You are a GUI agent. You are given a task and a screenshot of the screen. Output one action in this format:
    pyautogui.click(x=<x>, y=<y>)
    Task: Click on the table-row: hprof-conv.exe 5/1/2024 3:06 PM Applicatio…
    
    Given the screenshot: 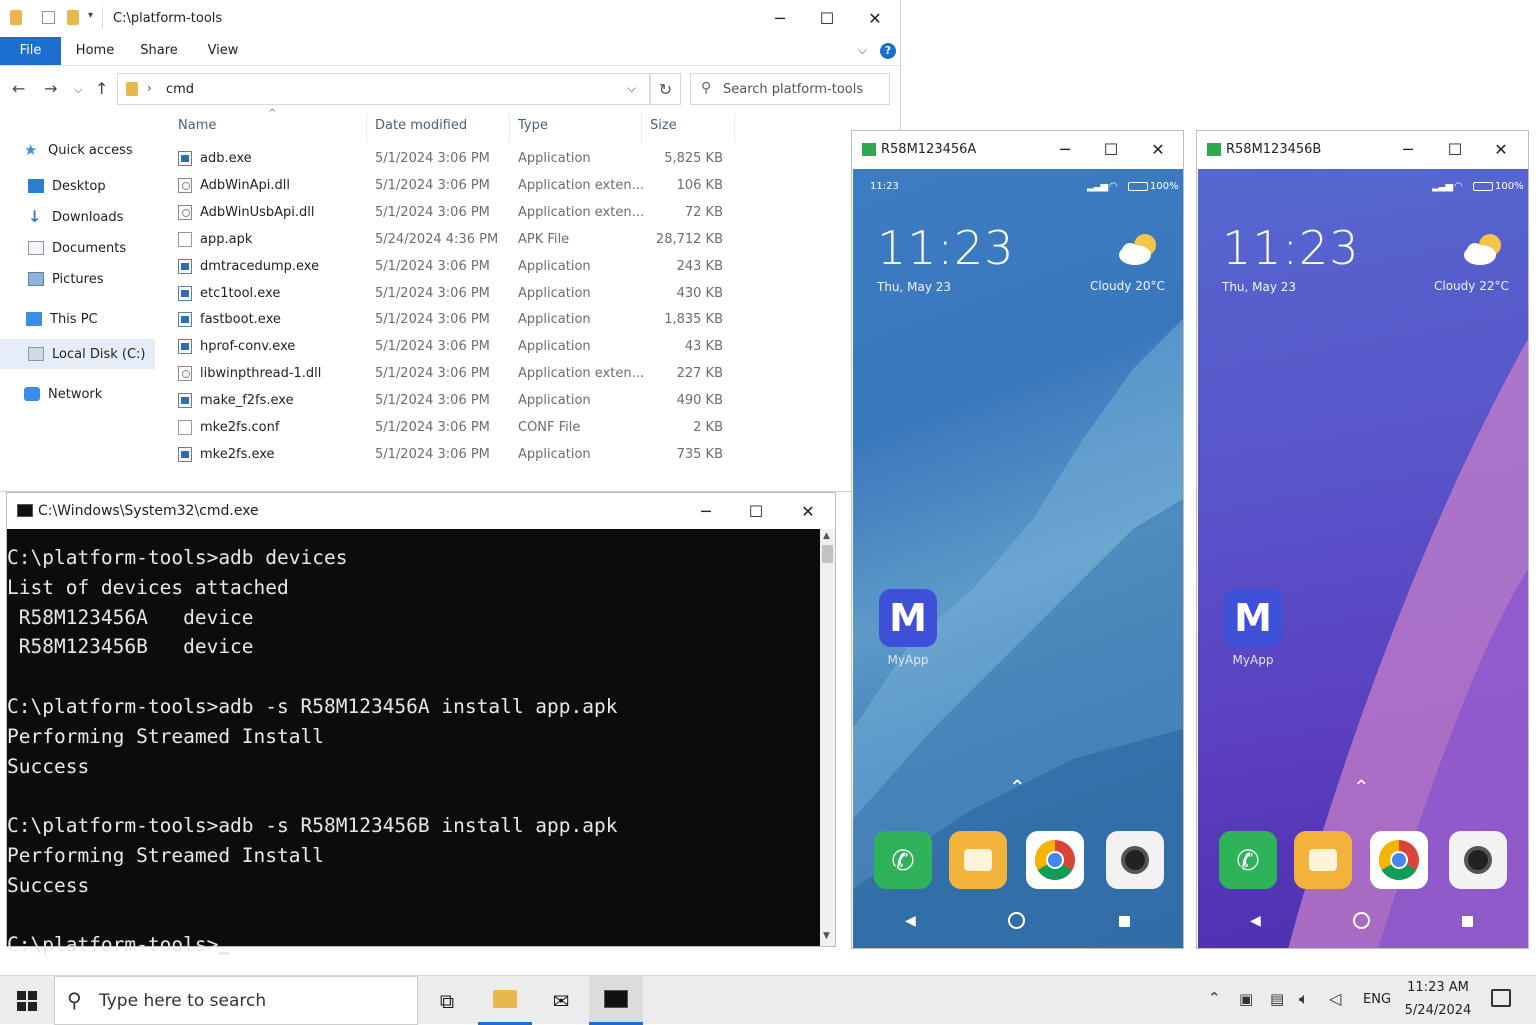 What is the action you would take?
    pyautogui.click(x=455, y=347)
    